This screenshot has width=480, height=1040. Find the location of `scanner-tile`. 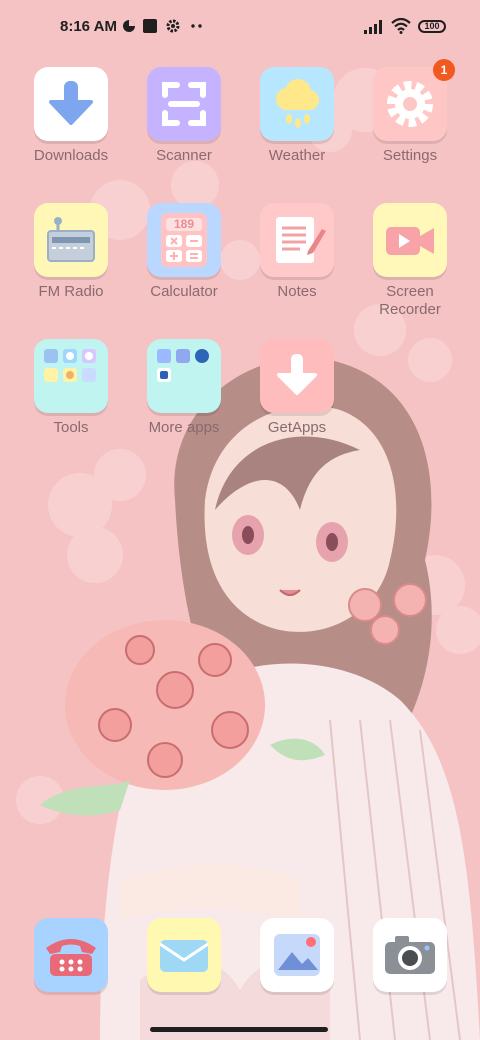

scanner-tile is located at coordinates (184, 104).